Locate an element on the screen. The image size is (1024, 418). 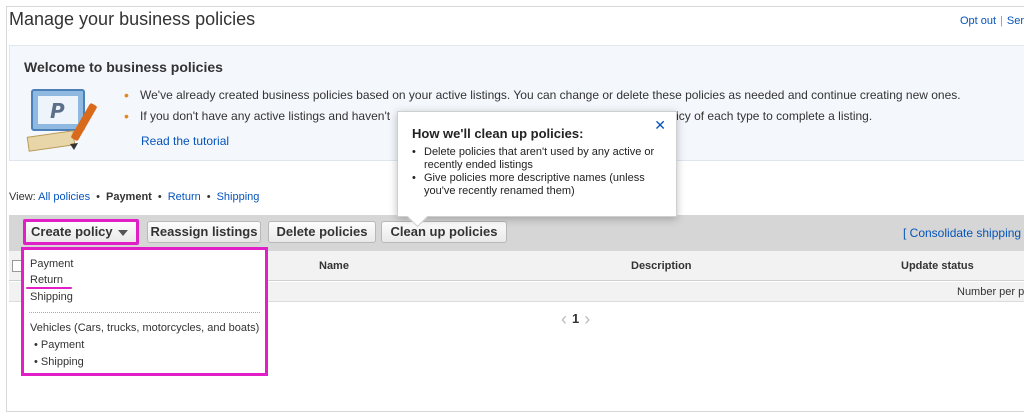
menu-item-vehicle-payment: Payment is located at coordinates (59, 345).